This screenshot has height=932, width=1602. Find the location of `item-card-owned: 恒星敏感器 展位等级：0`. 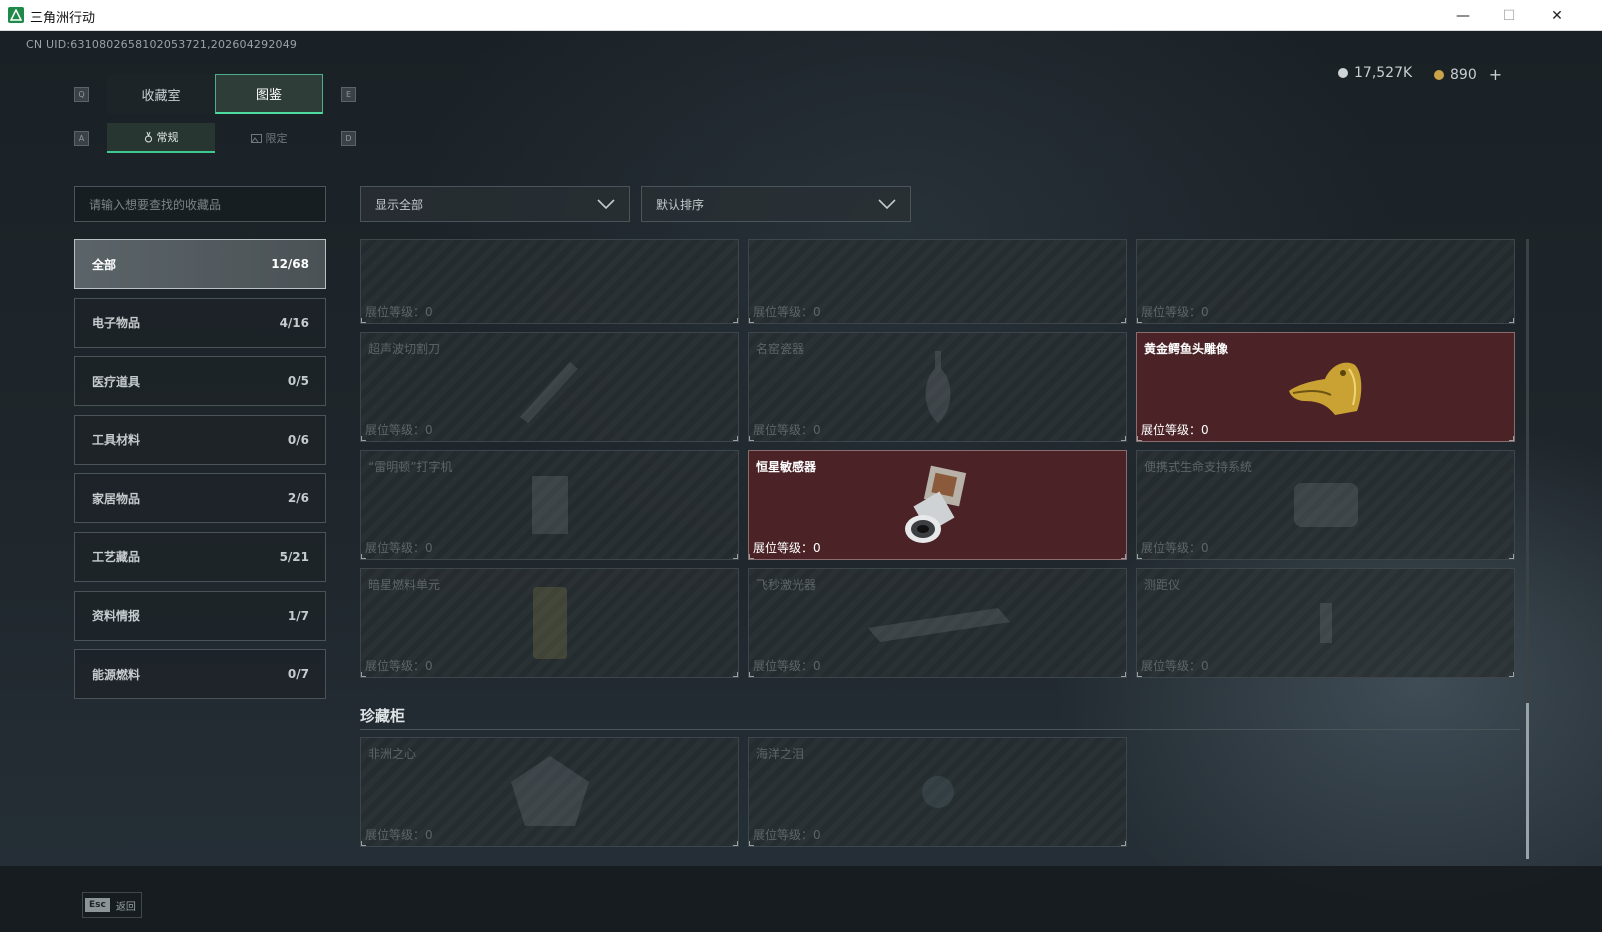

item-card-owned: 恒星敏感器 展位等级：0 is located at coordinates (937, 505).